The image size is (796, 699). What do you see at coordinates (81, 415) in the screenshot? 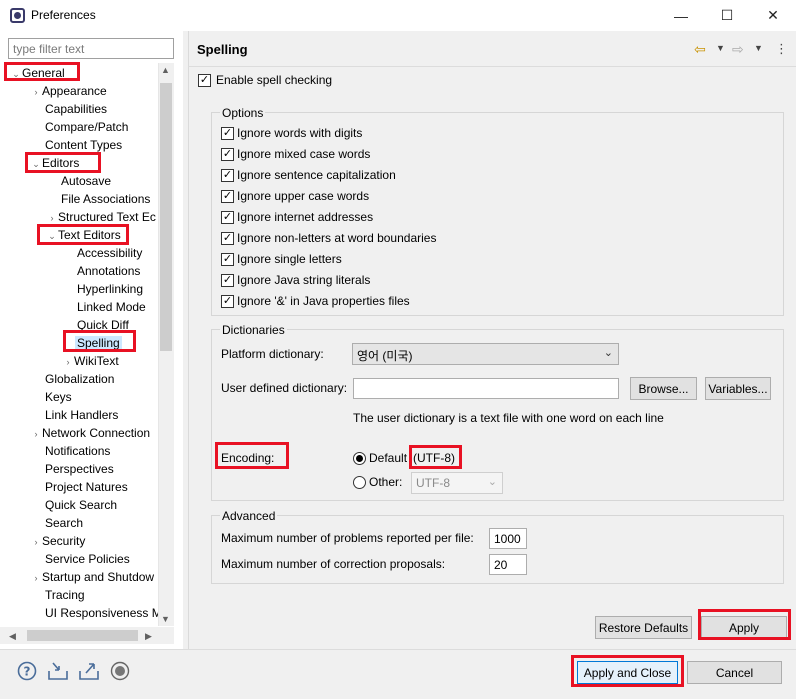
I see `tree-item-link-handlers: Link Handlers` at bounding box center [81, 415].